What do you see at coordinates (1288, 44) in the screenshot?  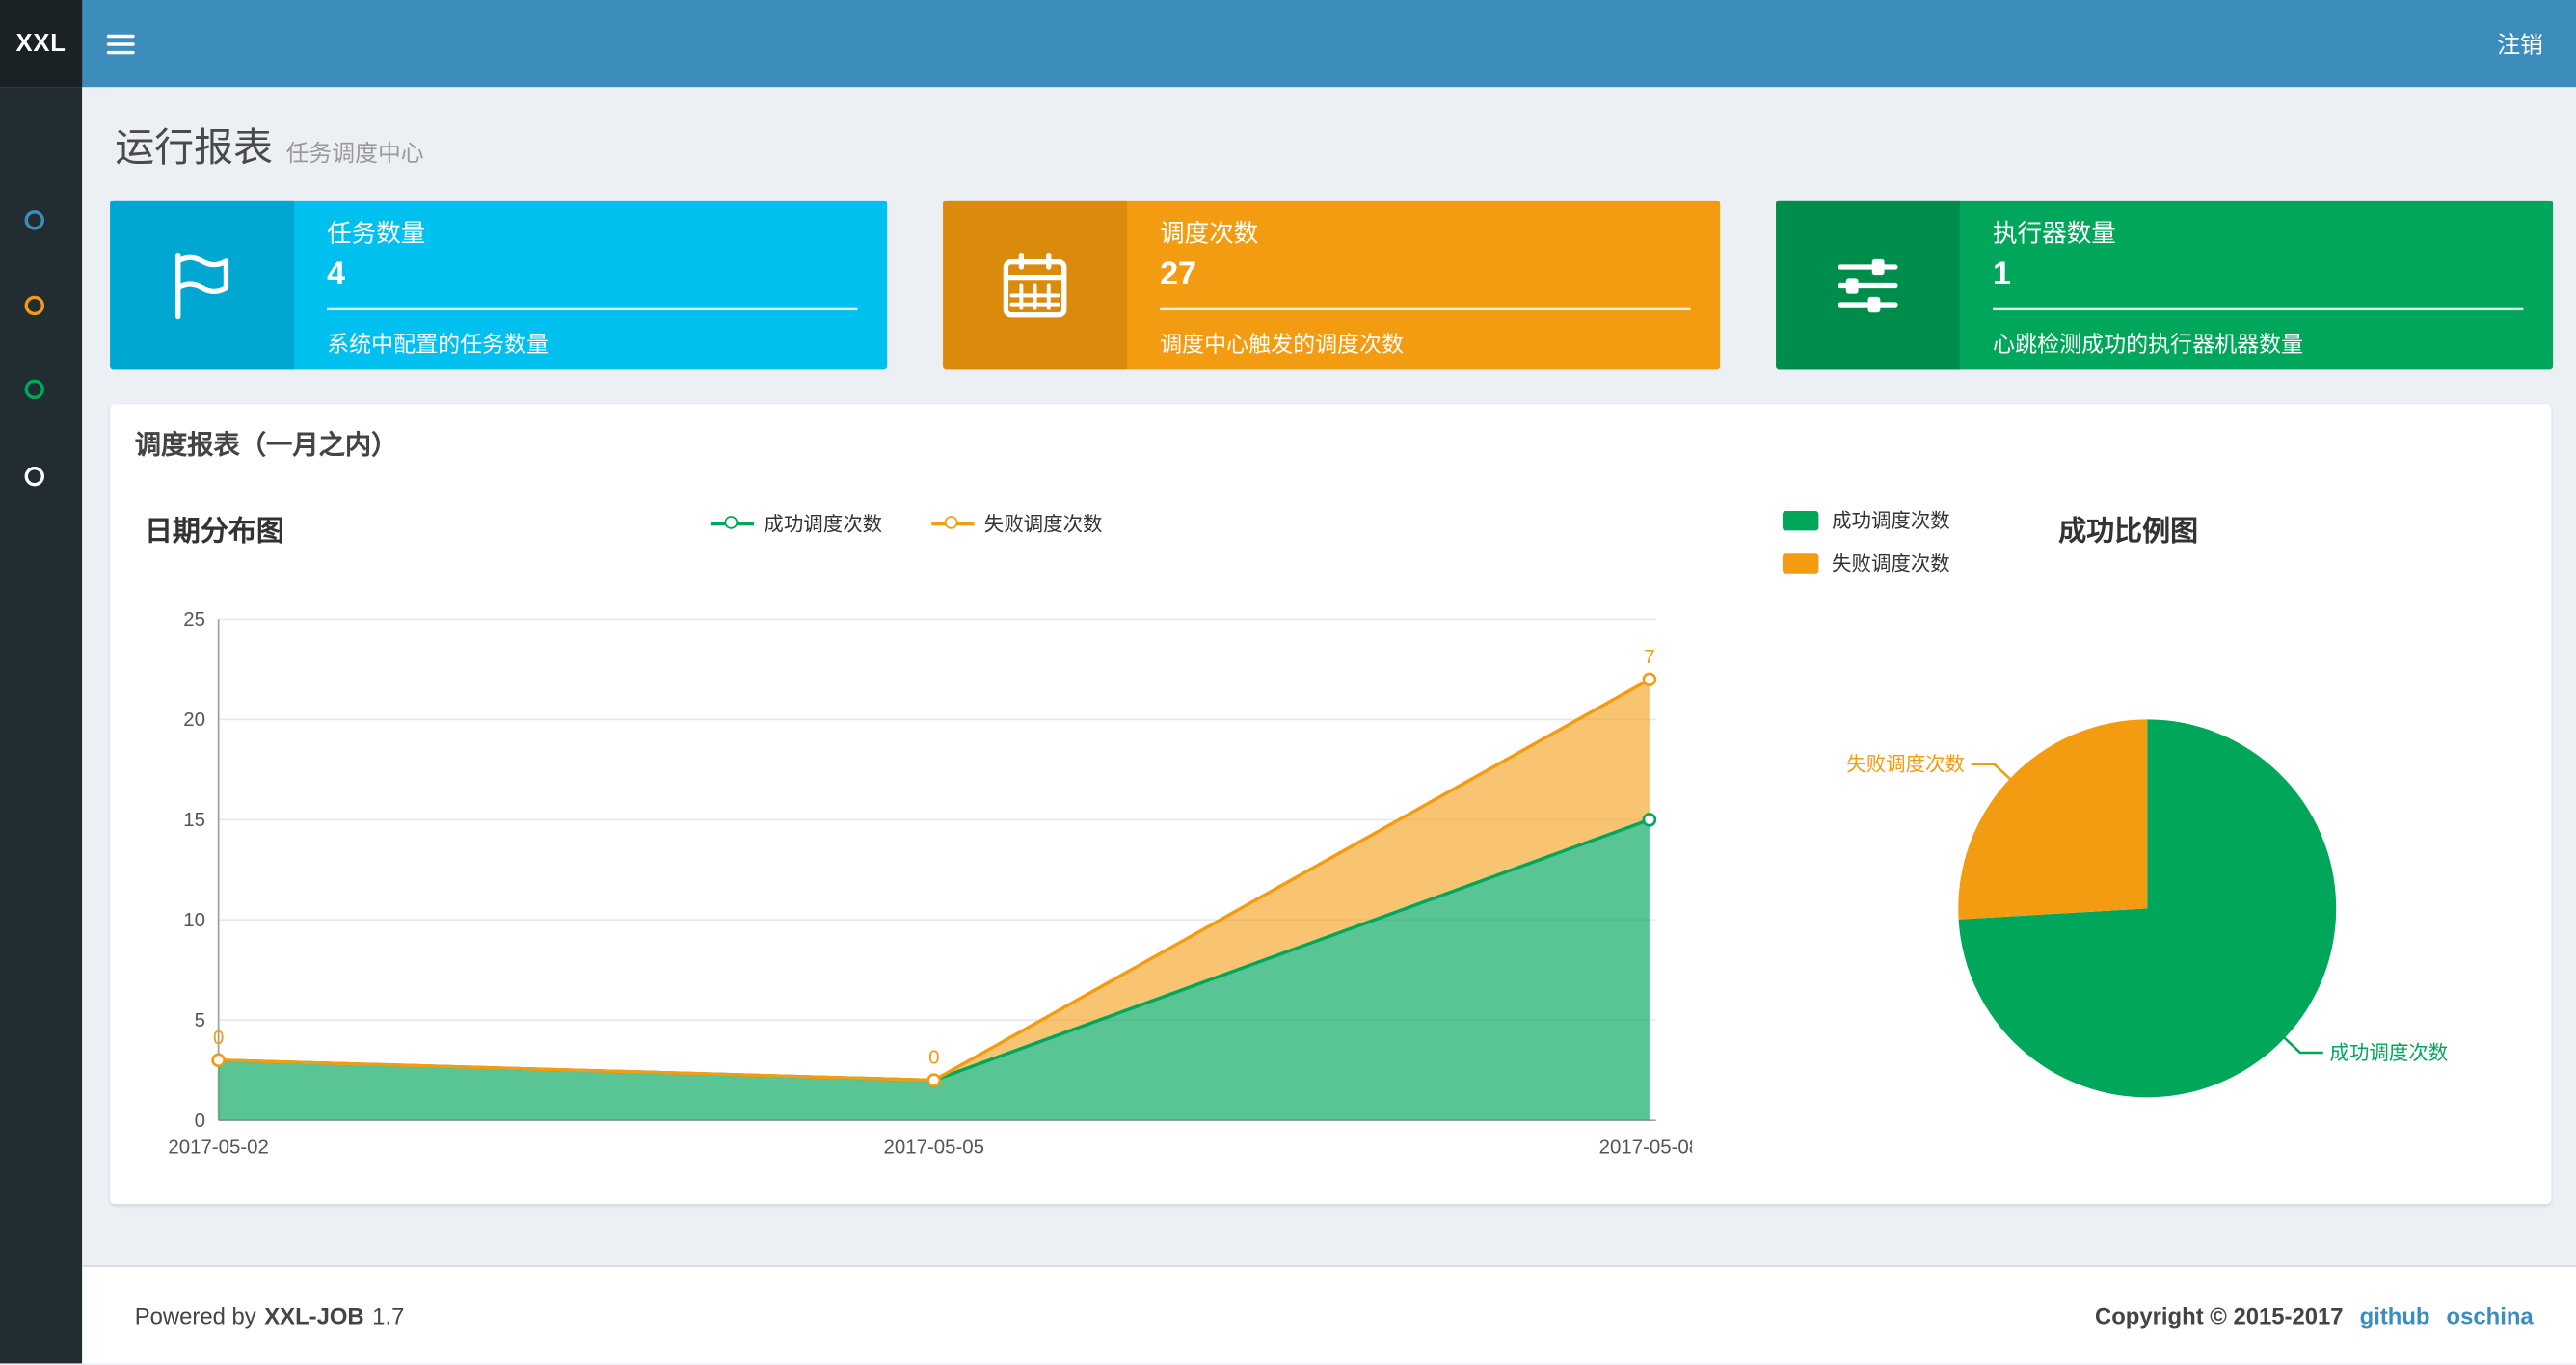 I see `top-navbar: XXL 注销` at bounding box center [1288, 44].